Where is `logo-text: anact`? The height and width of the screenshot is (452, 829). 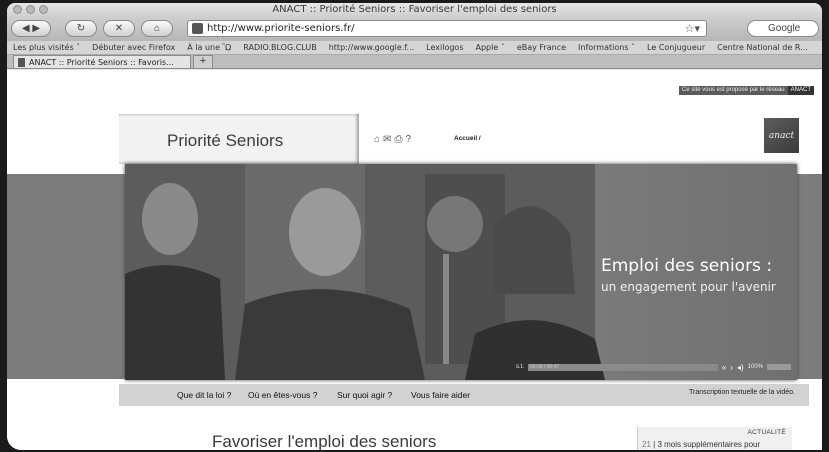 logo-text: anact is located at coordinates (781, 135).